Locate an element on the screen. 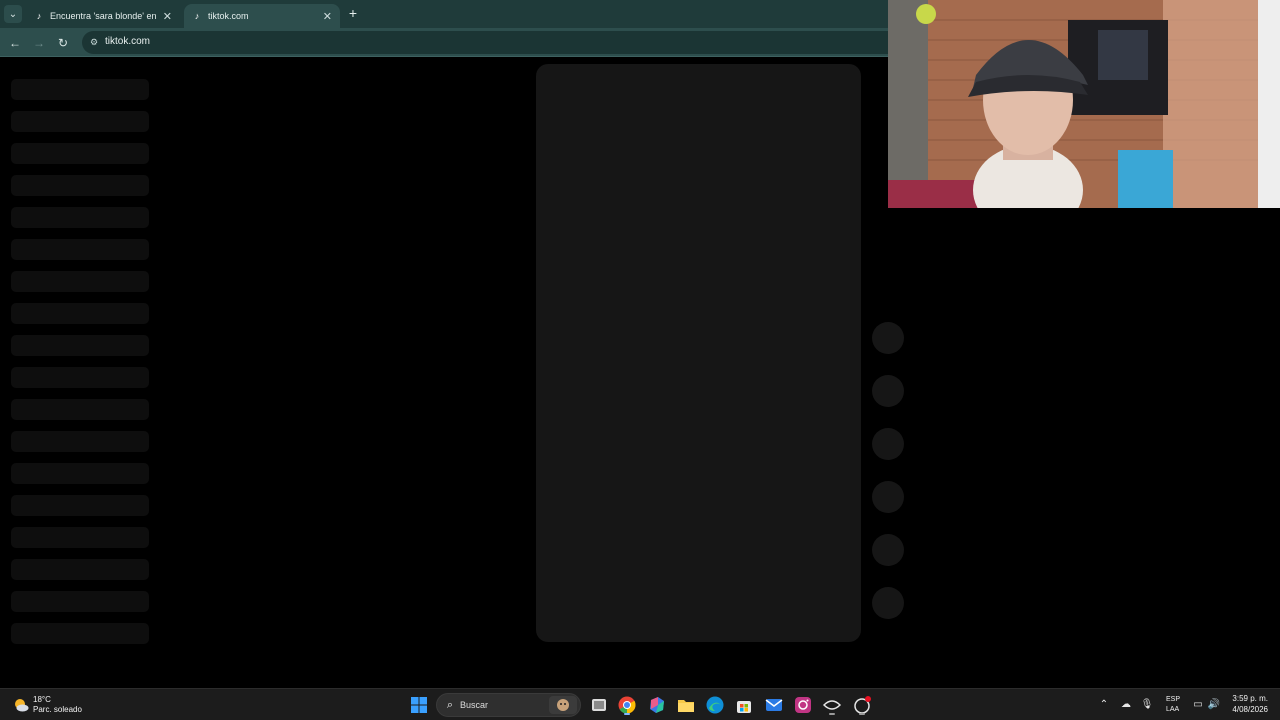 This screenshot has height=720, width=1280. chevron-up-icon: ⌃ is located at coordinates (1104, 704).